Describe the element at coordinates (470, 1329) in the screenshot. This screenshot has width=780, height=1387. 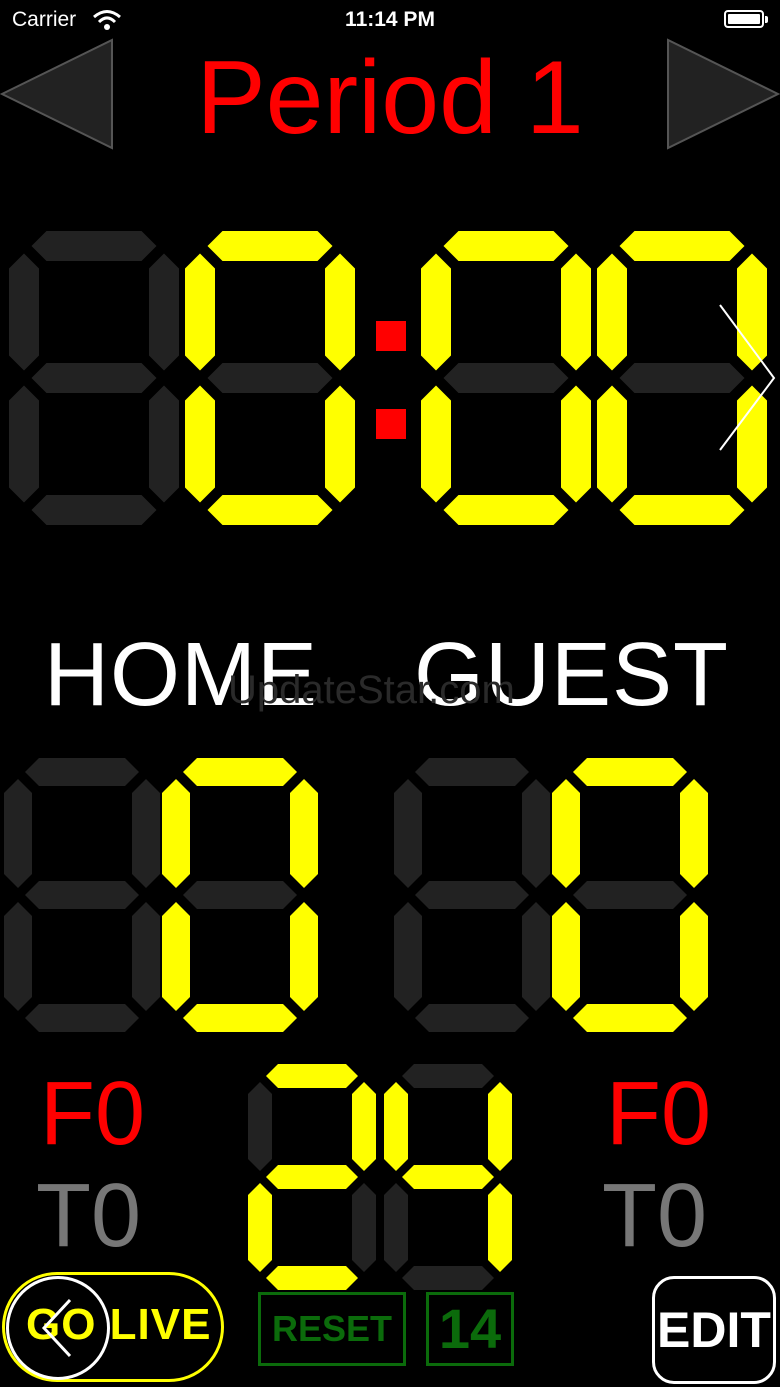
I see `shot-clock-preset-button: 14` at that location.